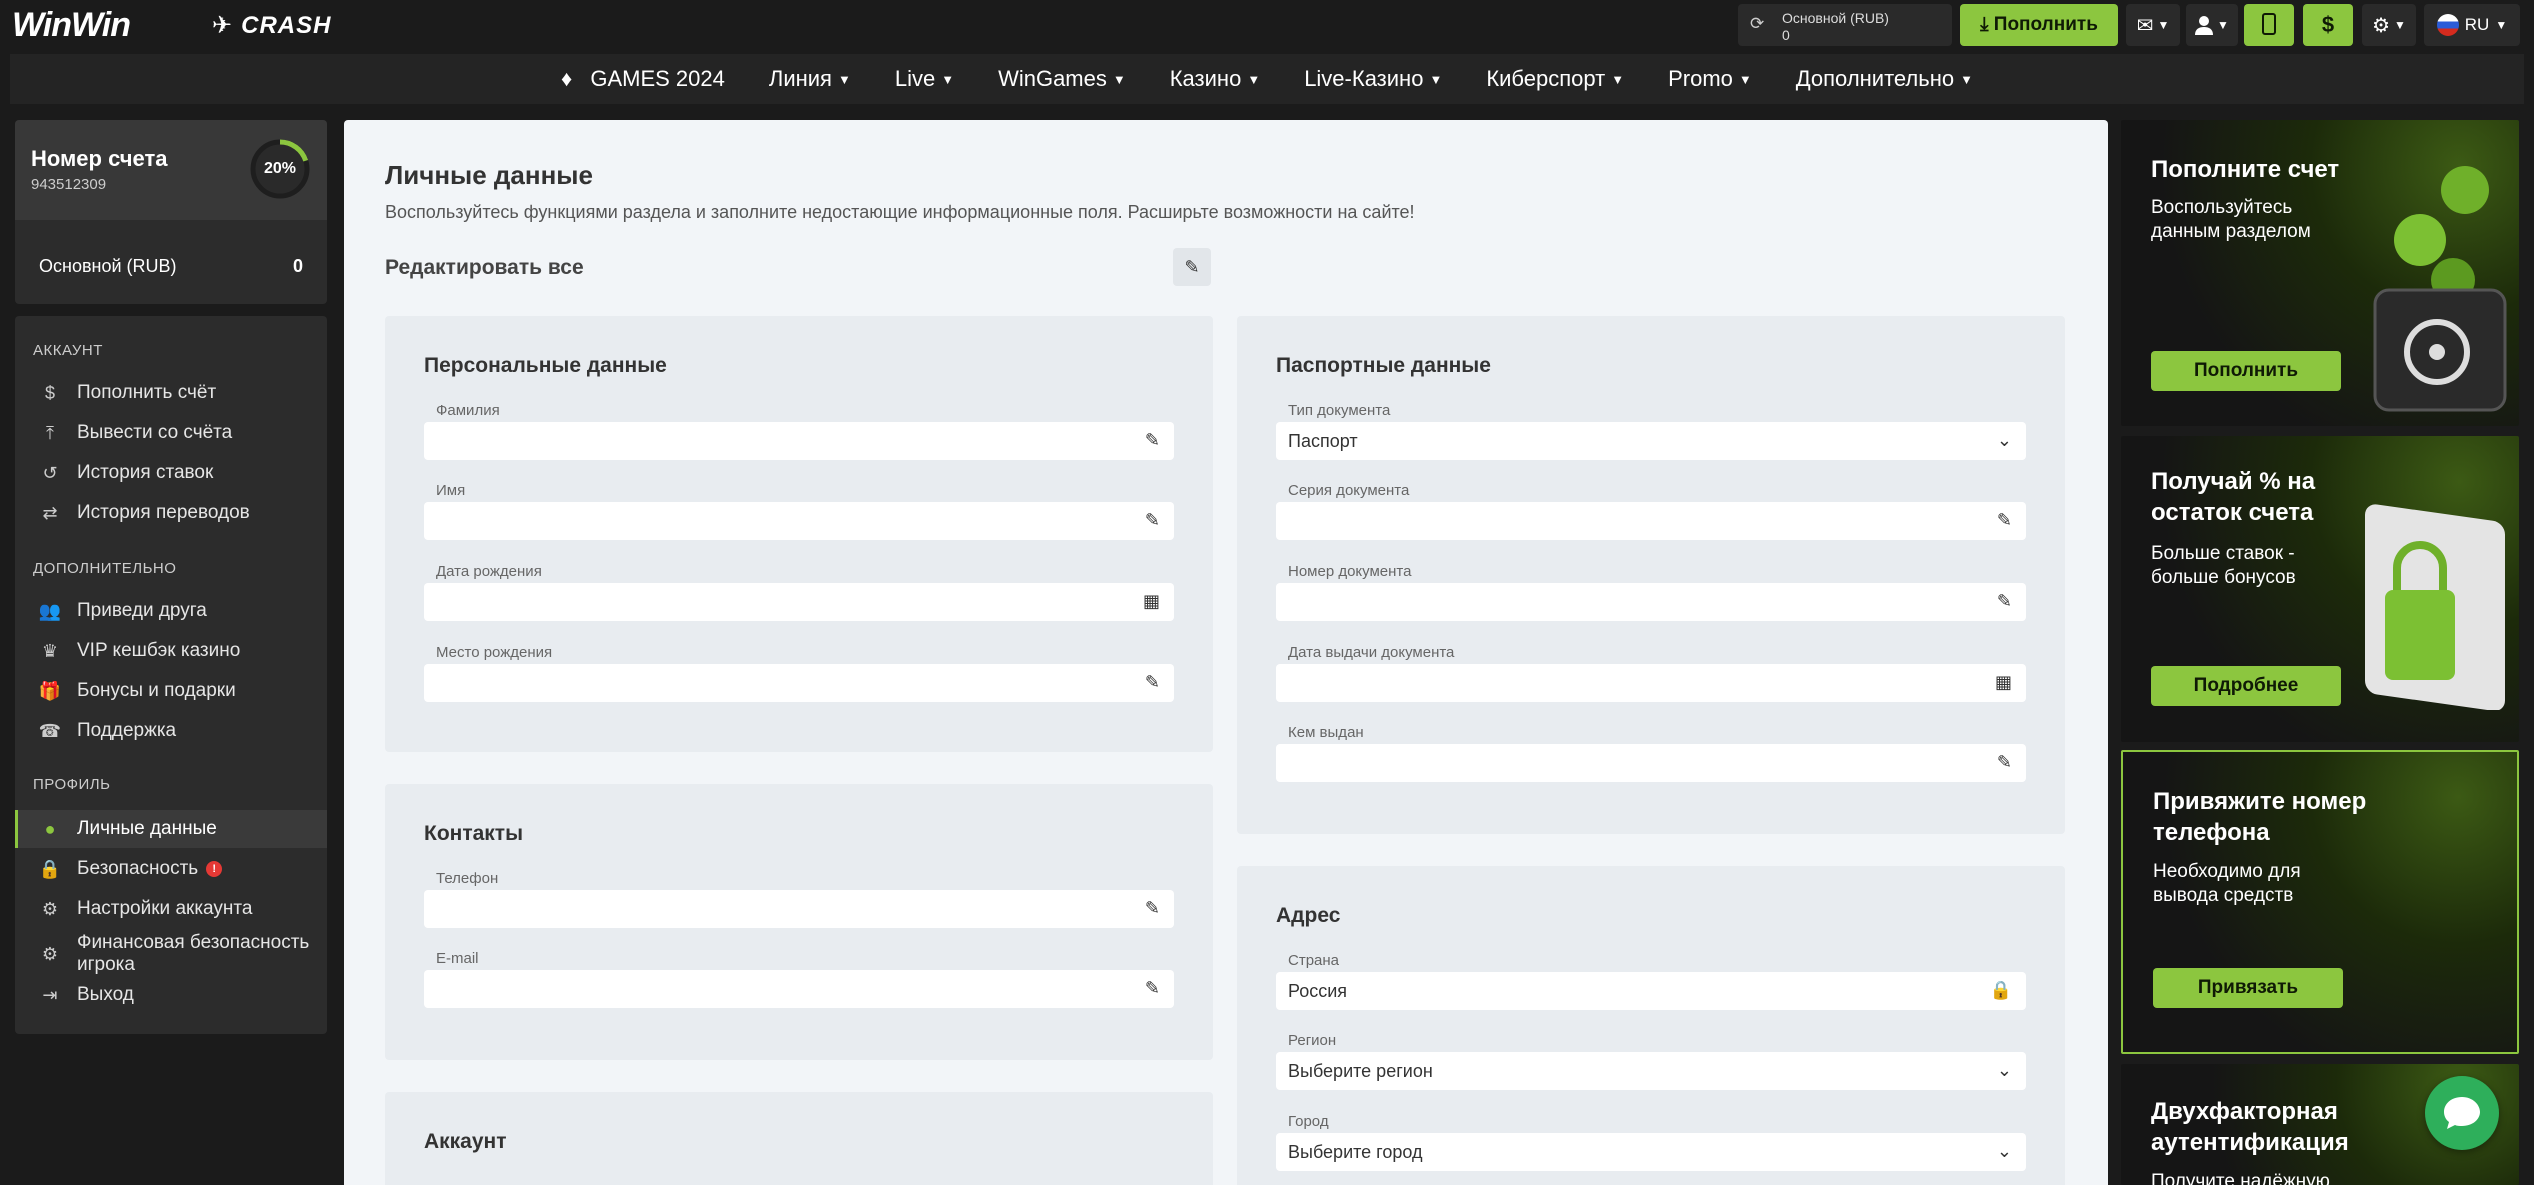  What do you see at coordinates (2000, 990) in the screenshot?
I see `lock-icon: 🔒` at bounding box center [2000, 990].